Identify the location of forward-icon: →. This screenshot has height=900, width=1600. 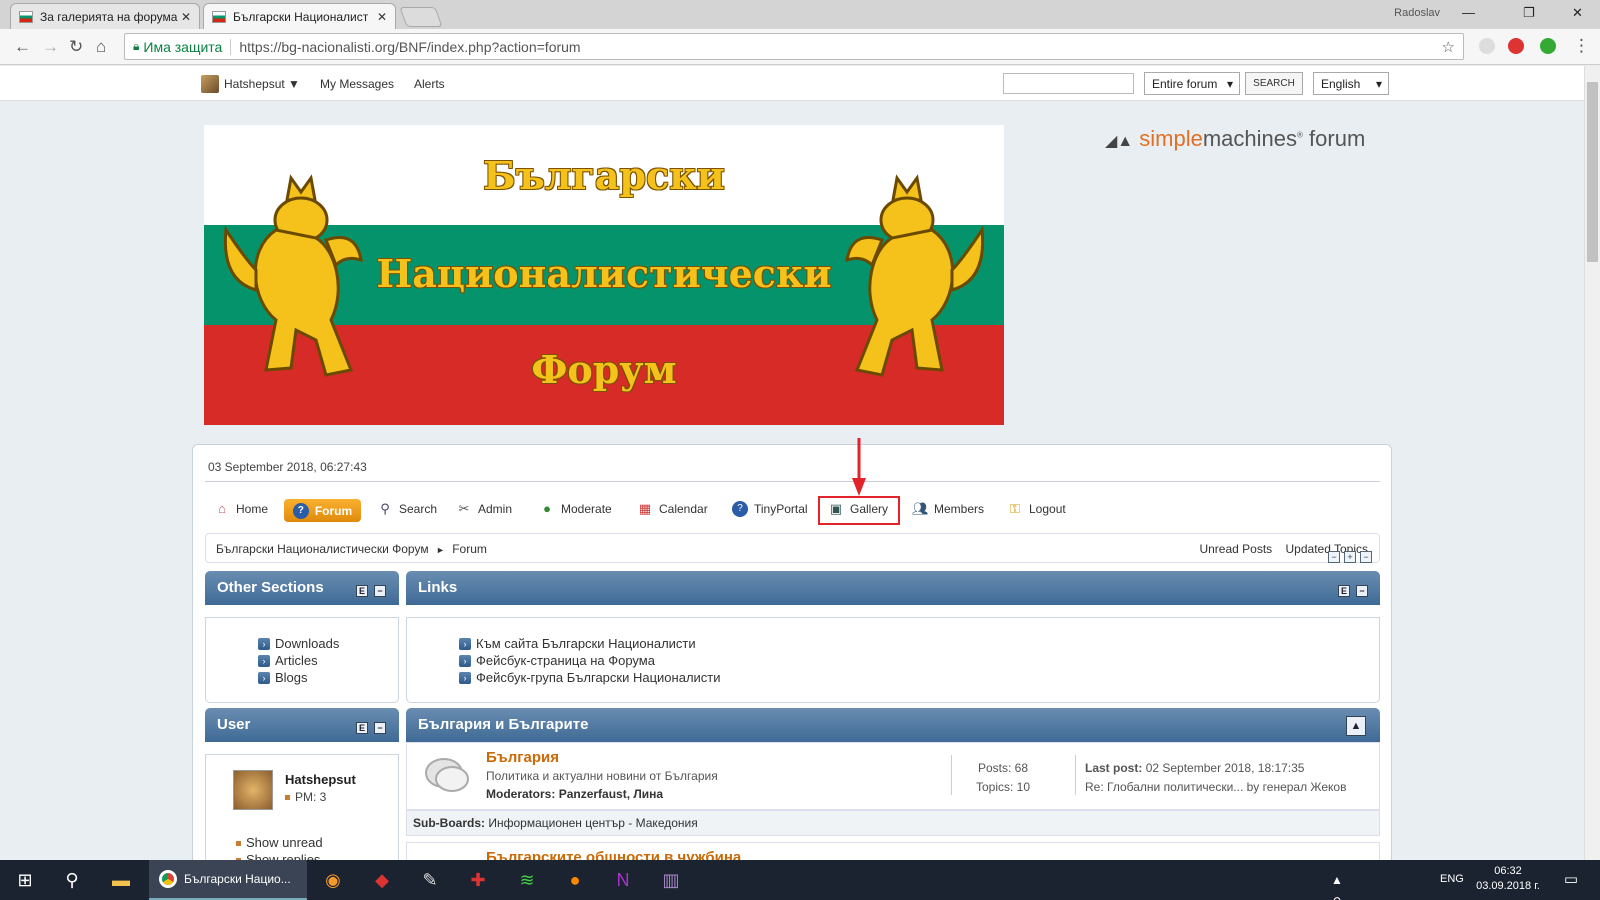
(50, 47).